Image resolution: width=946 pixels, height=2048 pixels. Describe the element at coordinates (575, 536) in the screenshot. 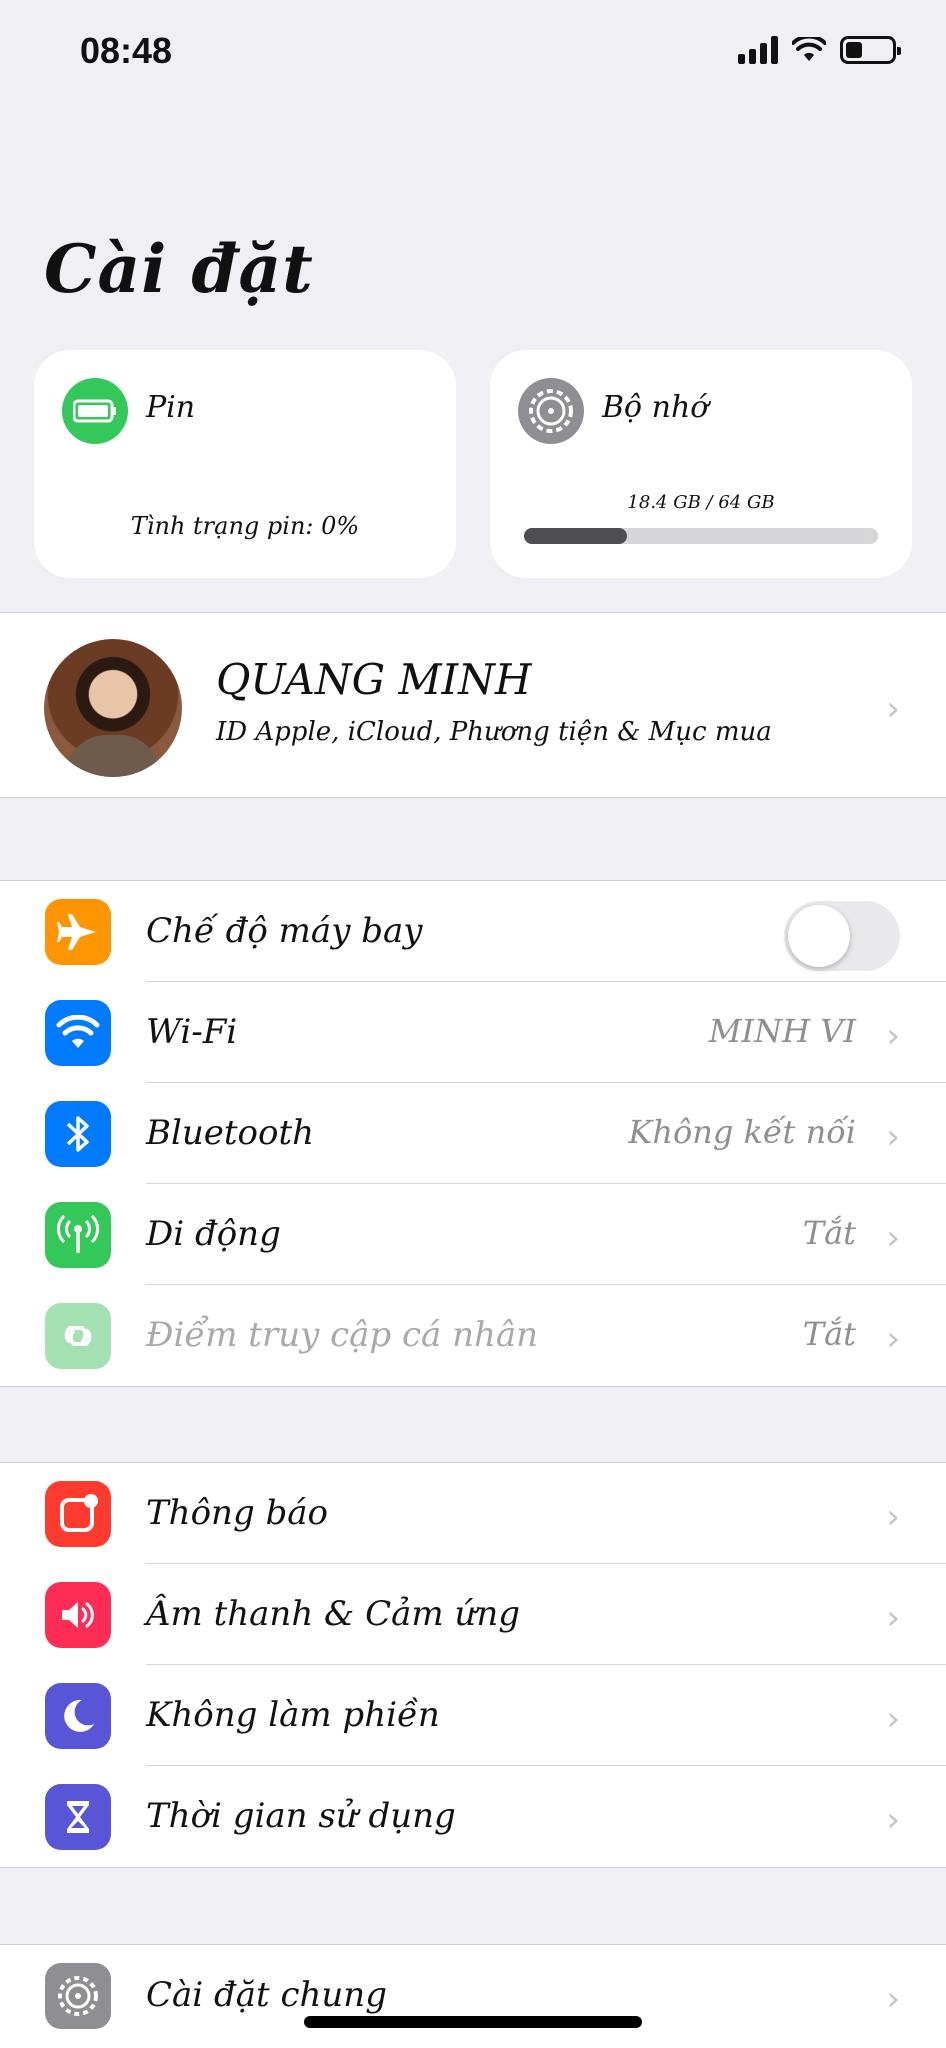

I see `storage-bar-fill` at that location.